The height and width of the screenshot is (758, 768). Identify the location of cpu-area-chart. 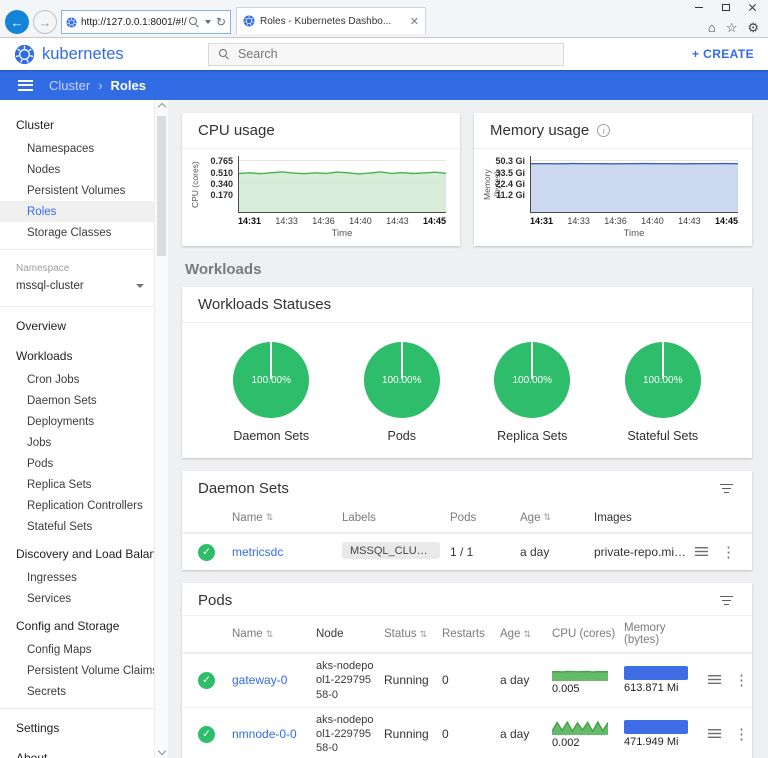
(342, 191).